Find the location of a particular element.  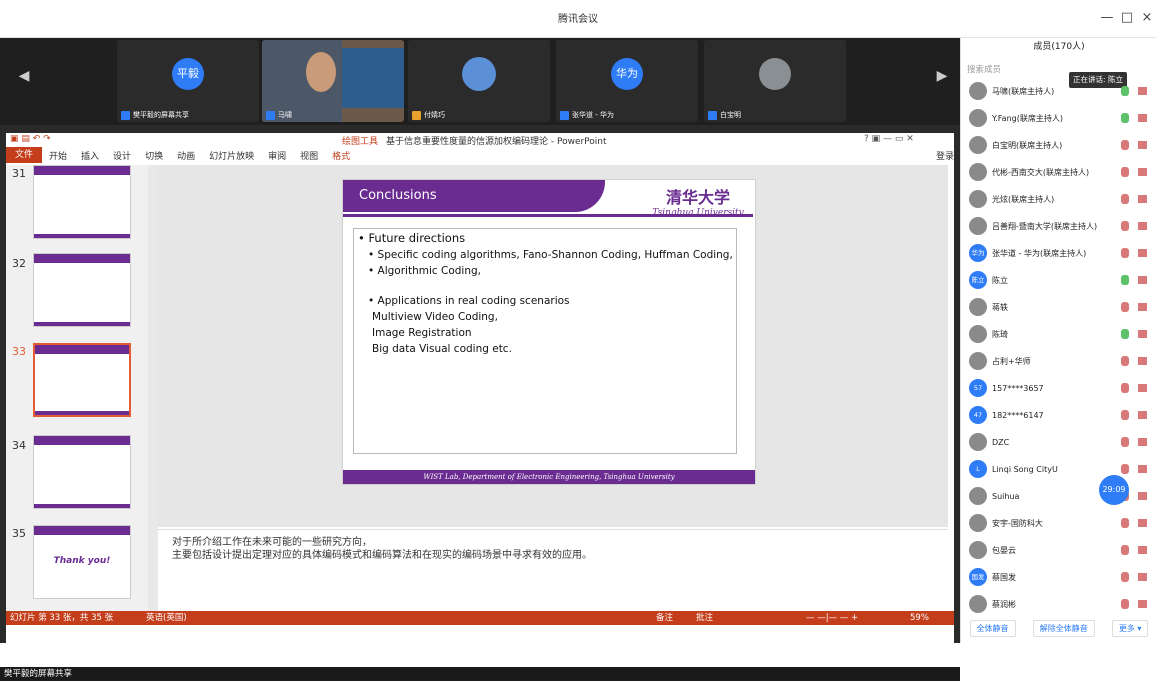

bullet-text: • Future directions is located at coordinates (412, 238).